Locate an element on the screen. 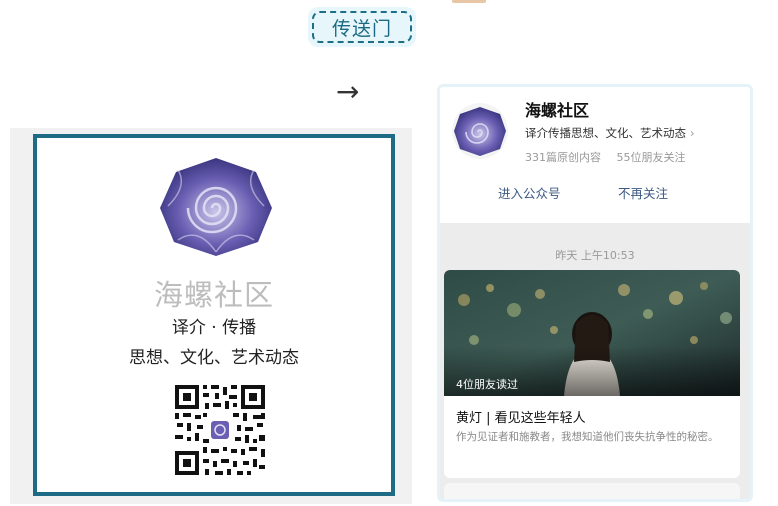  spiral-shell-logo-icon is located at coordinates (216, 207).